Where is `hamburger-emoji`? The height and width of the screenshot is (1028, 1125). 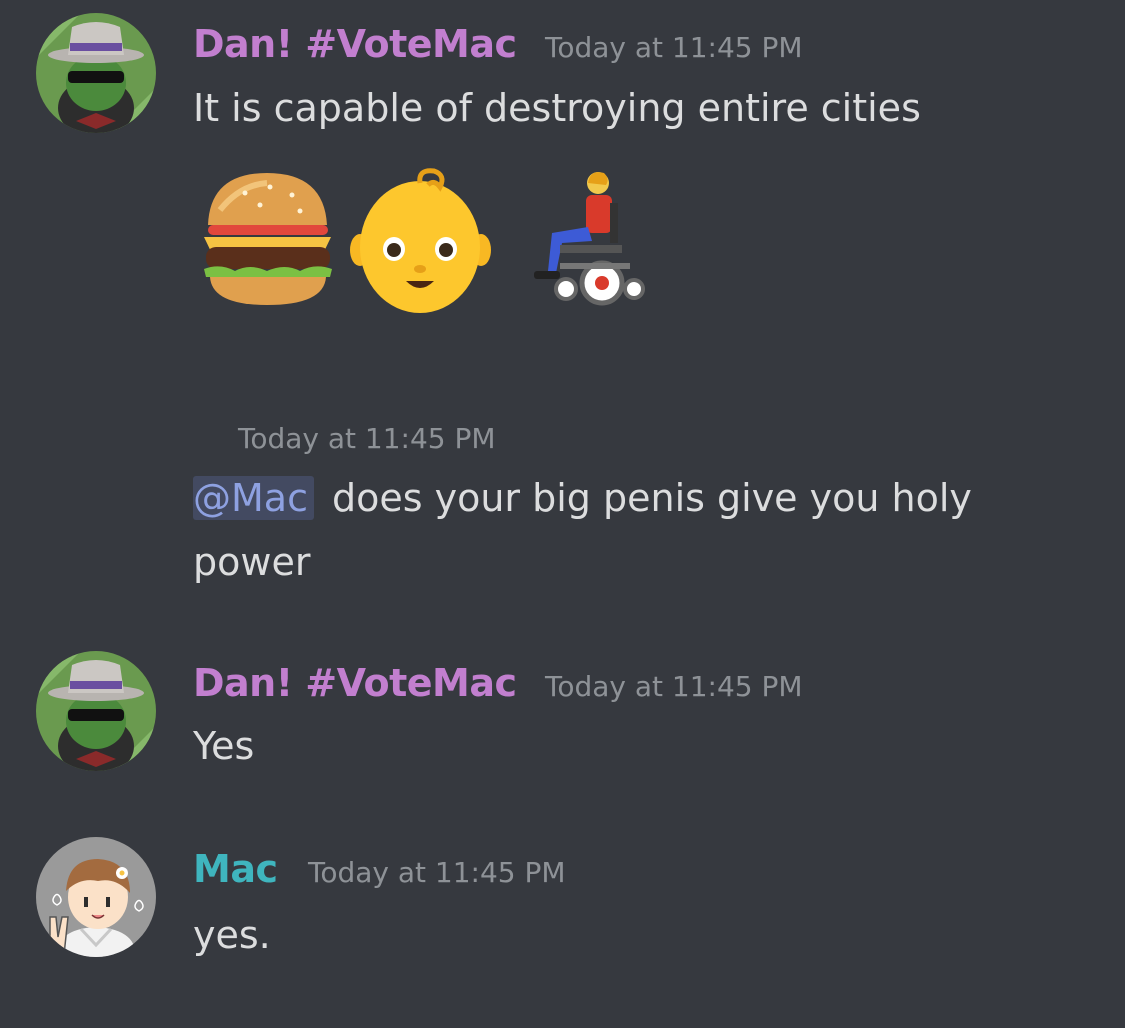 hamburger-emoji is located at coordinates (268, 239).